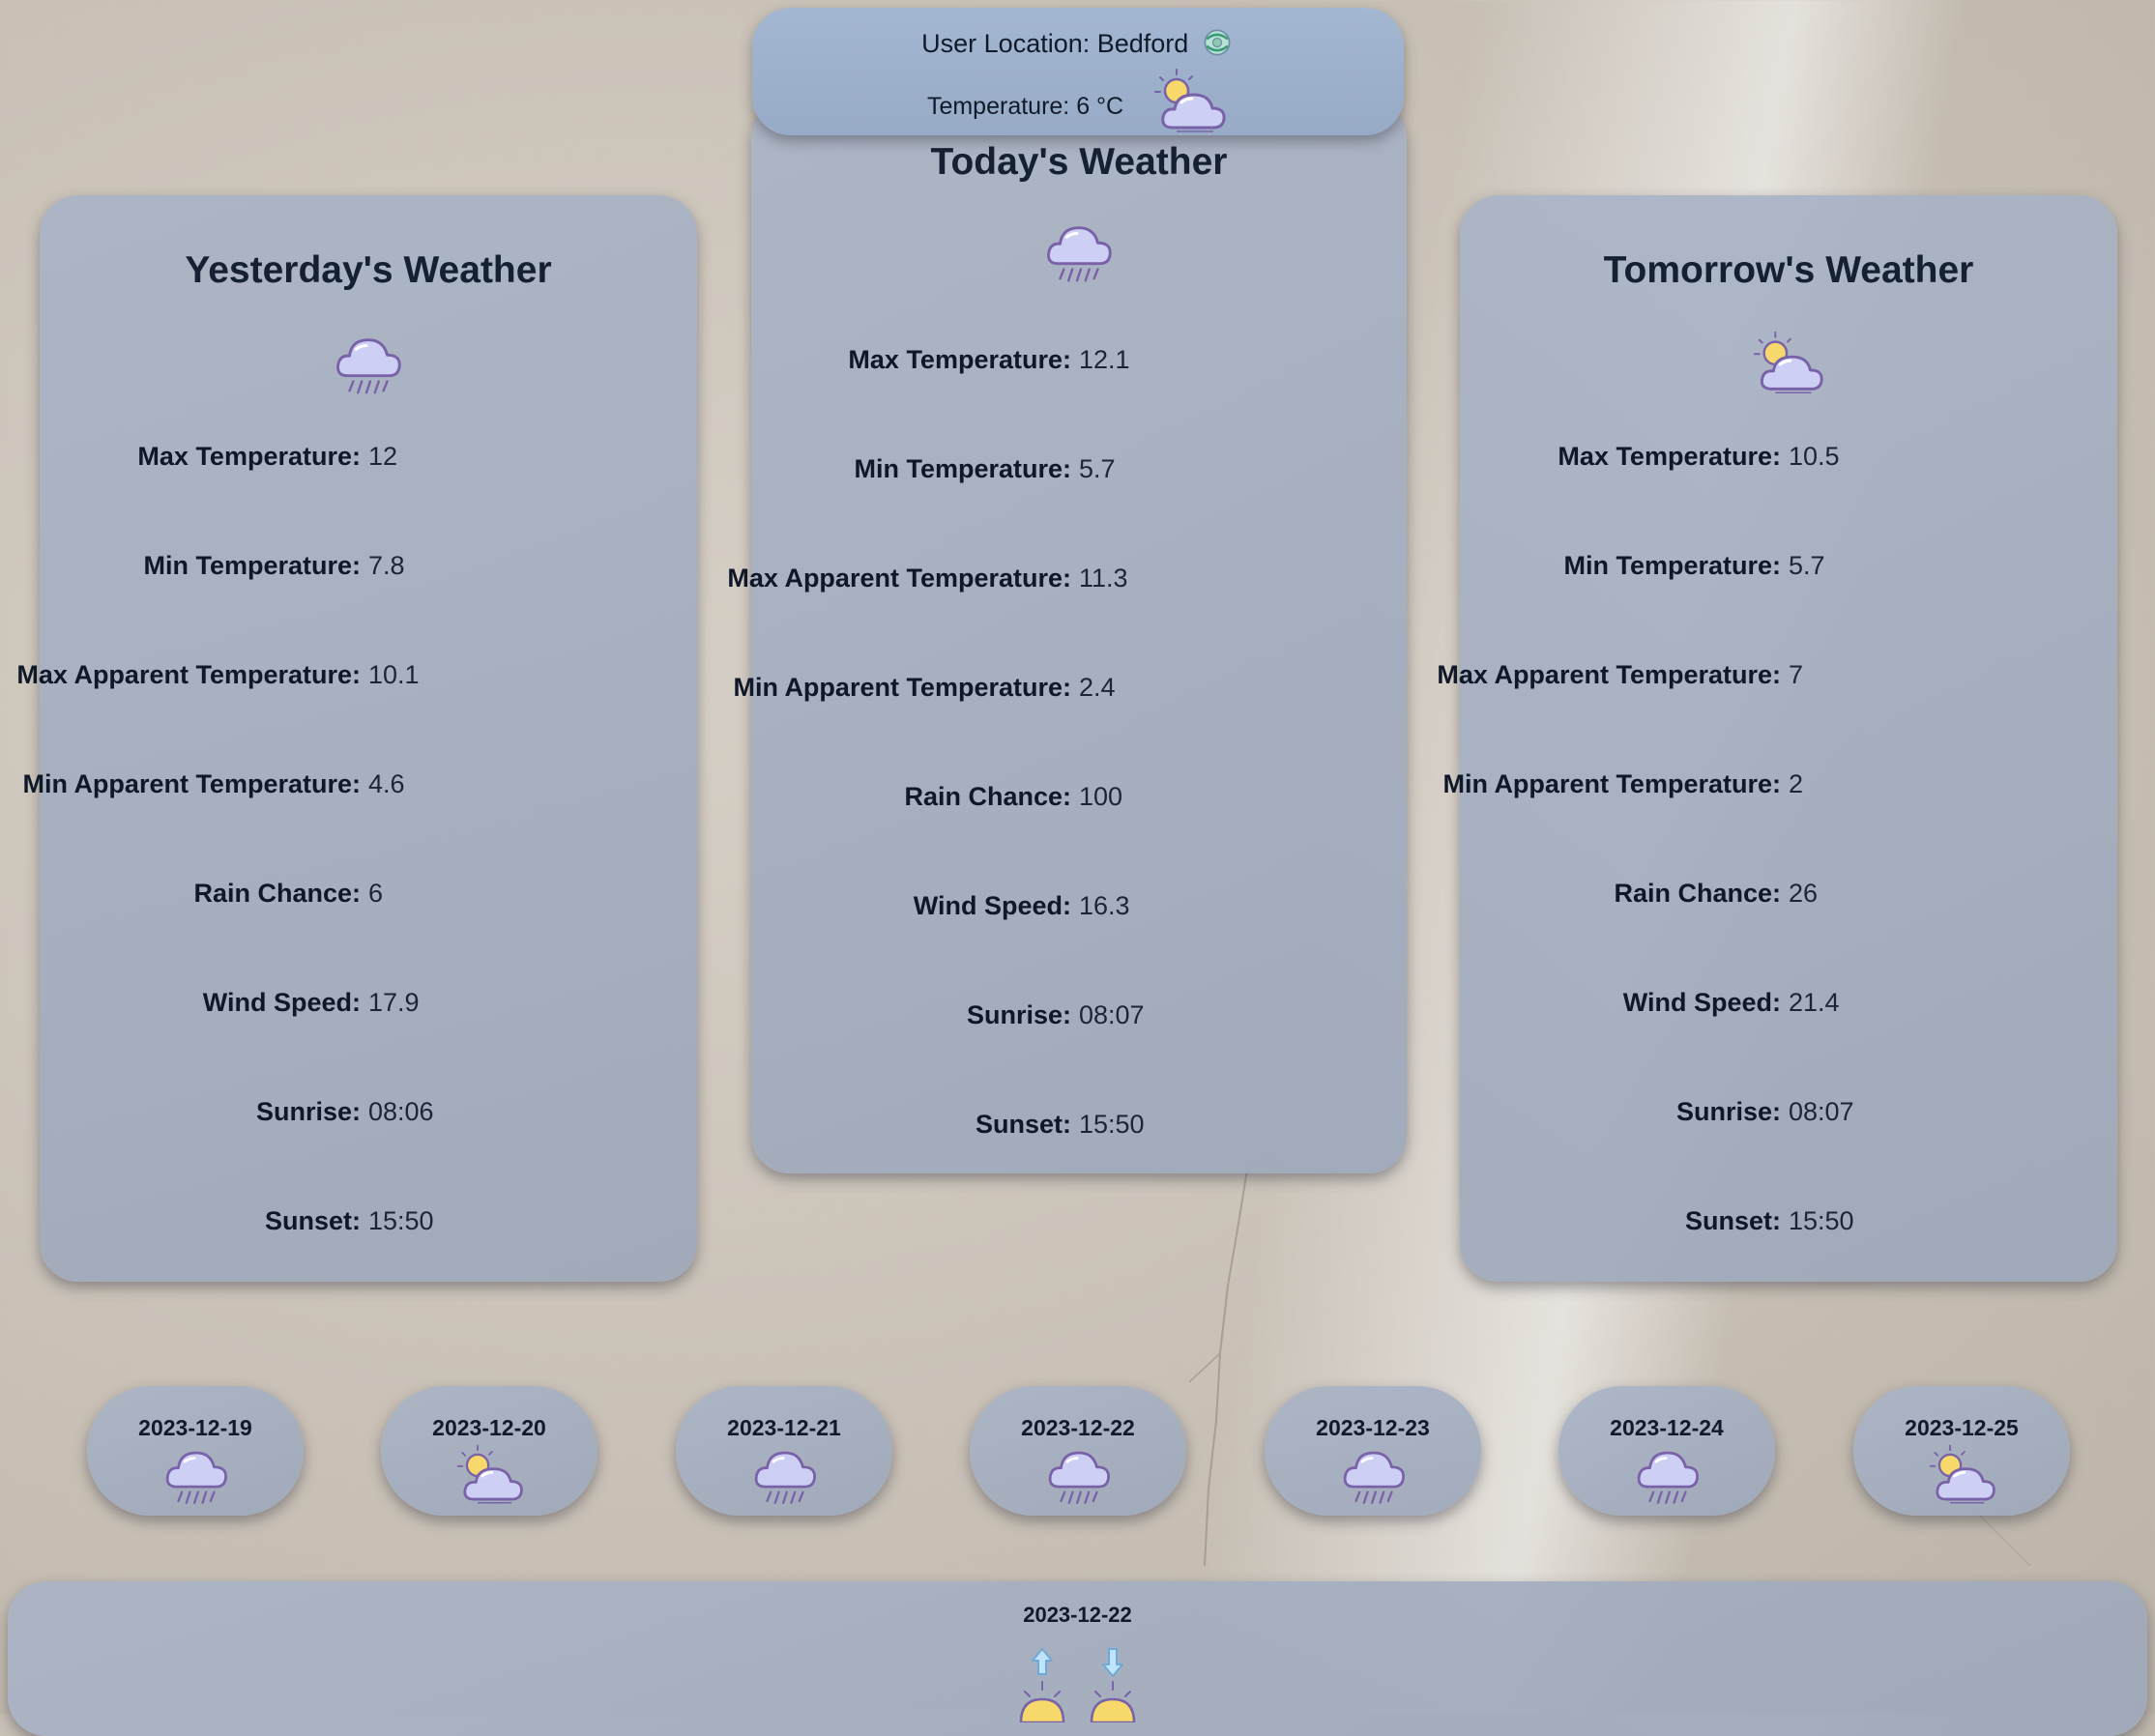 This screenshot has height=1736, width=2155. I want to click on forecast-day-pill: 2023-12-21, so click(784, 1451).